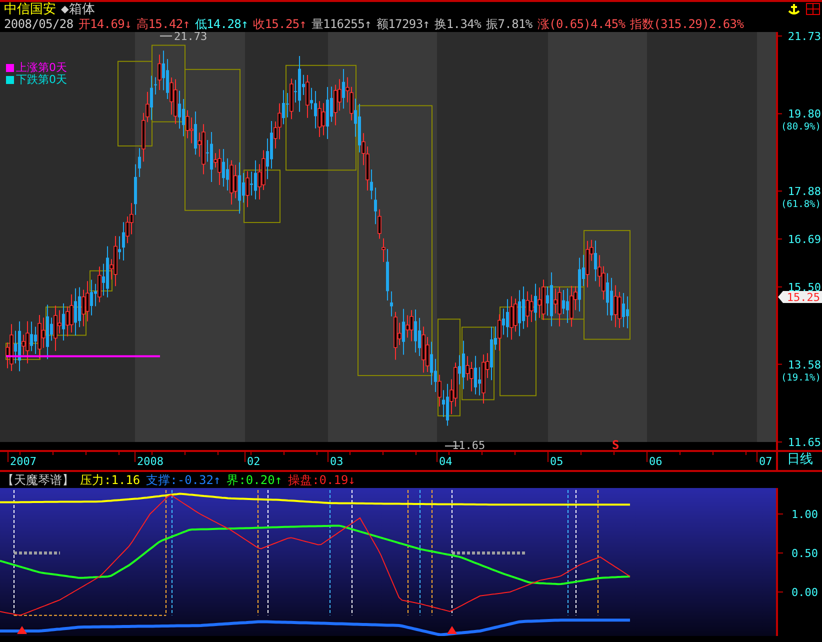 This screenshot has height=642, width=822. Describe the element at coordinates (150, 460) in the screenshot. I see `time-label: 2008` at that location.